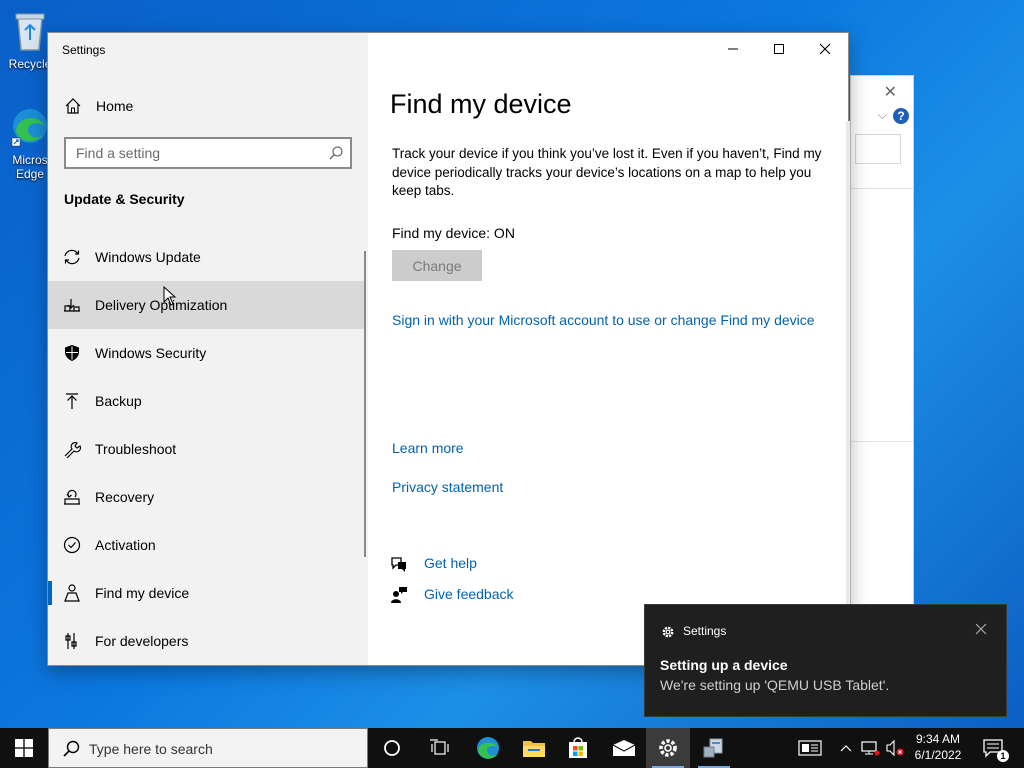 Image resolution: width=1024 pixels, height=768 pixels. I want to click on store-bag-icon, so click(578, 747).